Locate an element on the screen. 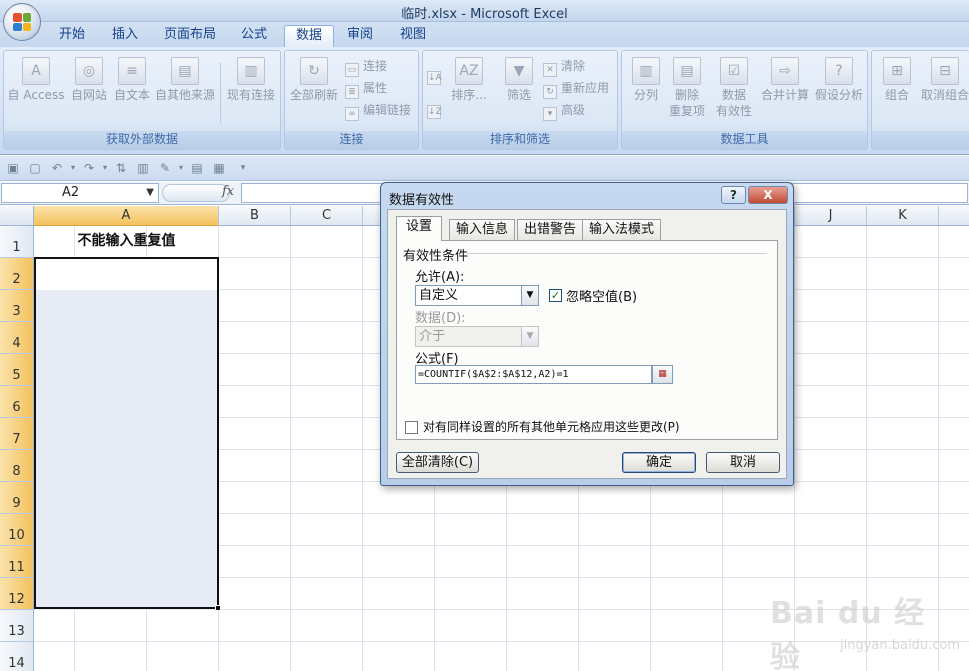 The width and height of the screenshot is (969, 671). redo-dropdown-icon: ▾ is located at coordinates (105, 168).